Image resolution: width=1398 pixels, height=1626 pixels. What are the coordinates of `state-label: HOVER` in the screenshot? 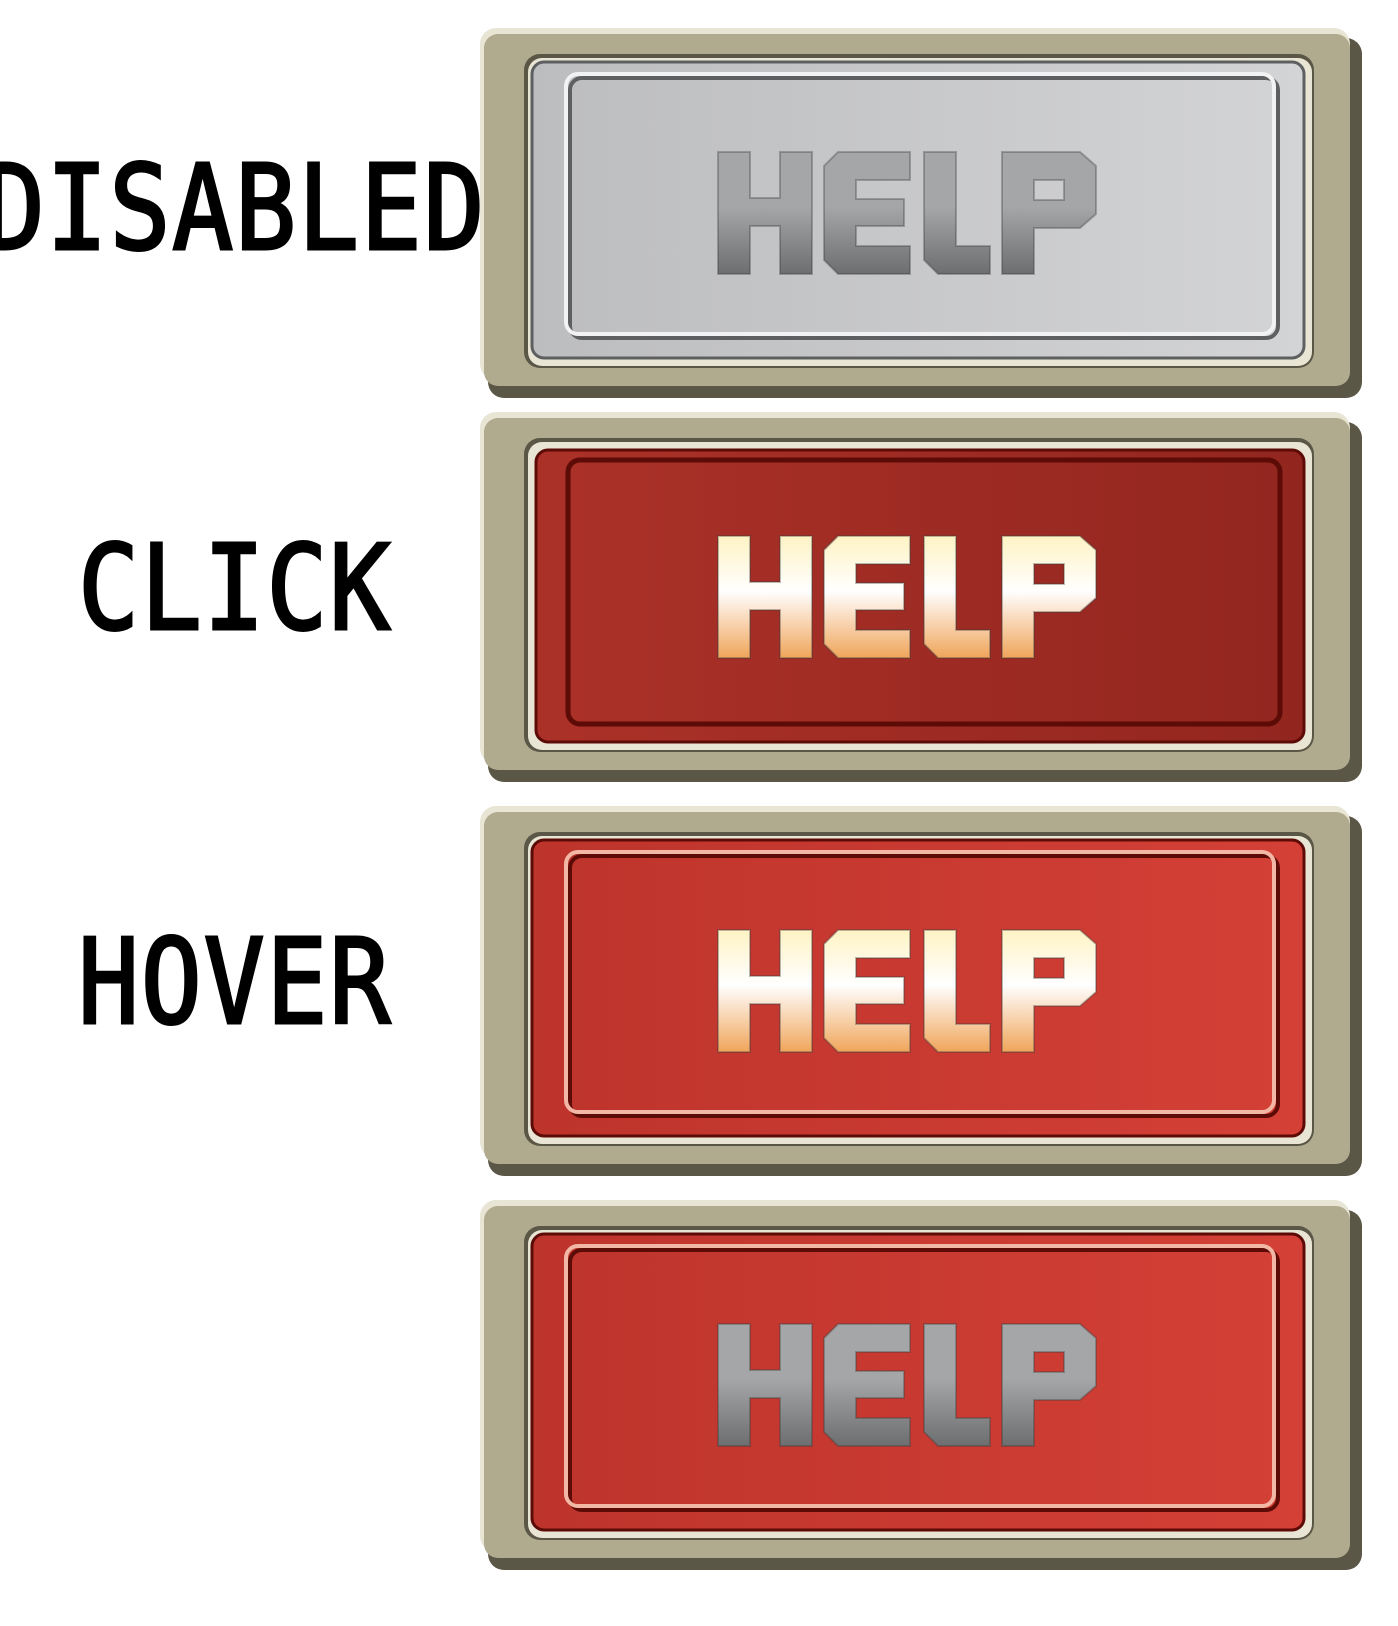 It's located at (235, 982).